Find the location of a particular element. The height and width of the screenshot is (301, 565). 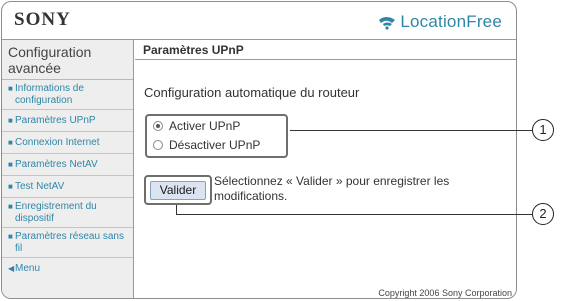

button-highlight: Valider is located at coordinates (178, 190).